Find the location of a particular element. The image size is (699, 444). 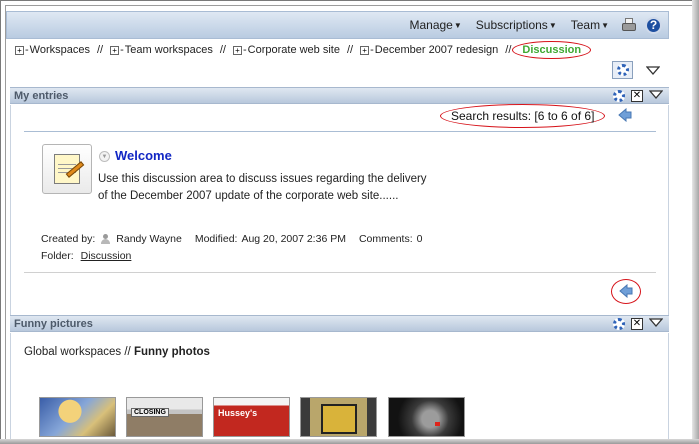

breadcrumb-item-december-redesign: + - December 2007 redesign is located at coordinates (429, 50).